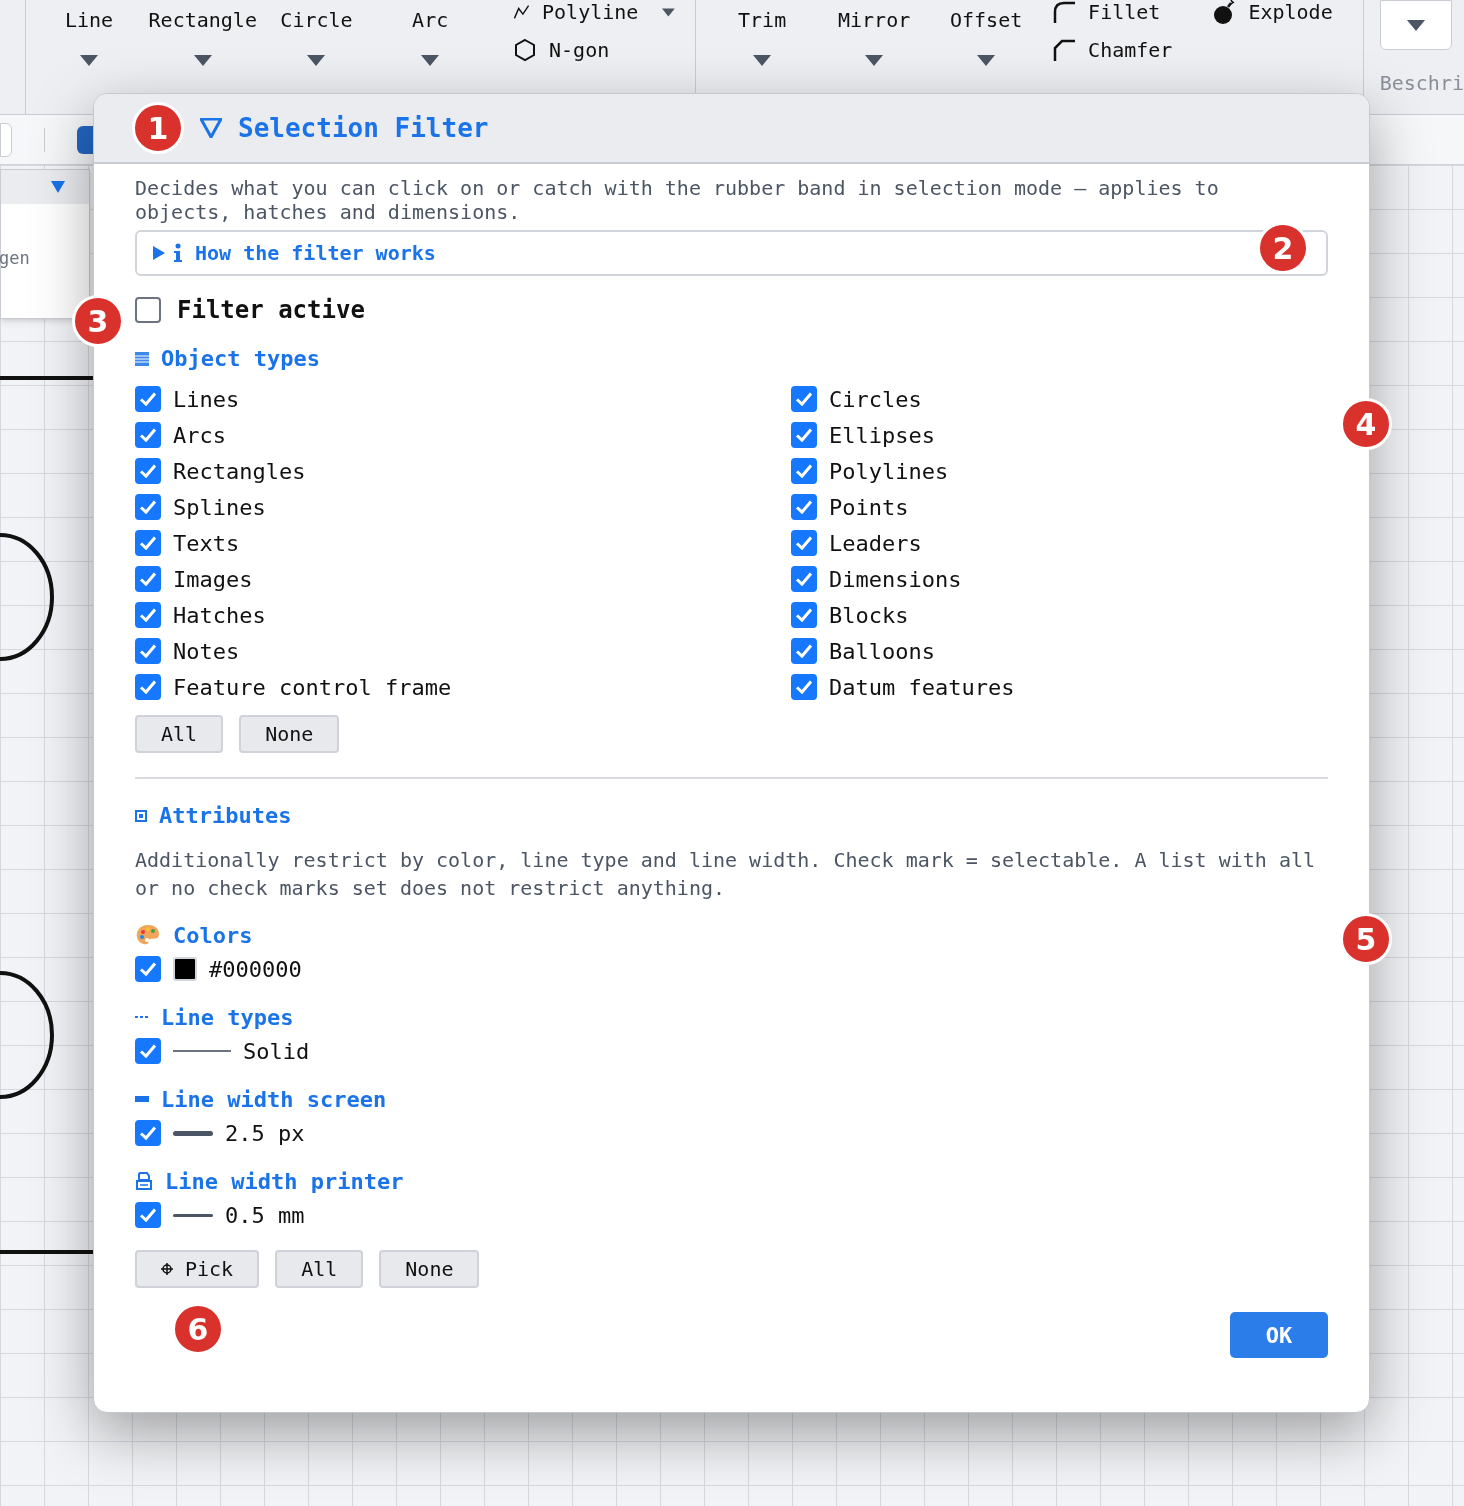 The width and height of the screenshot is (1464, 1506). I want to click on step-badge: 5, so click(1366, 939).